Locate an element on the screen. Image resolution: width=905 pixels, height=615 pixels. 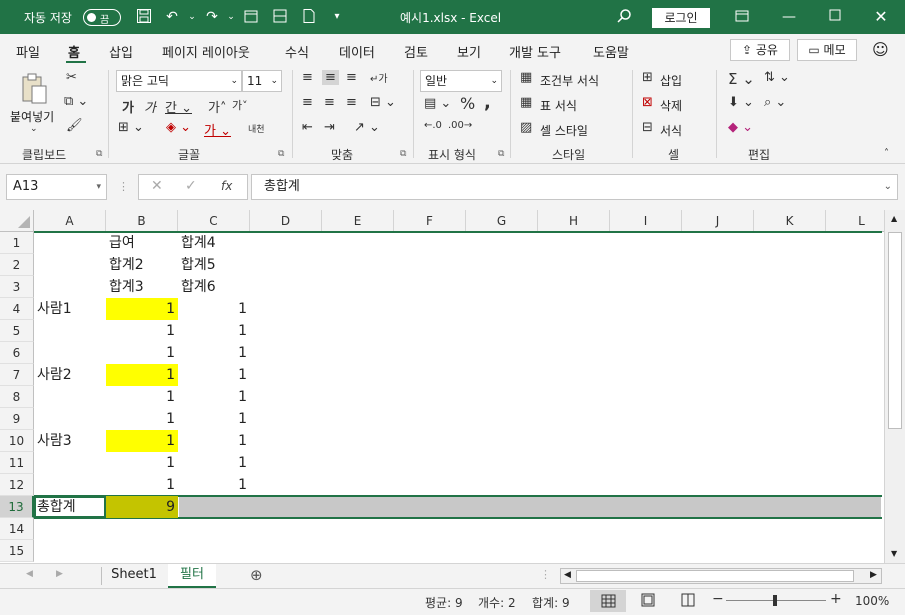
cell-b3: 합계3 is located at coordinates (142, 287).